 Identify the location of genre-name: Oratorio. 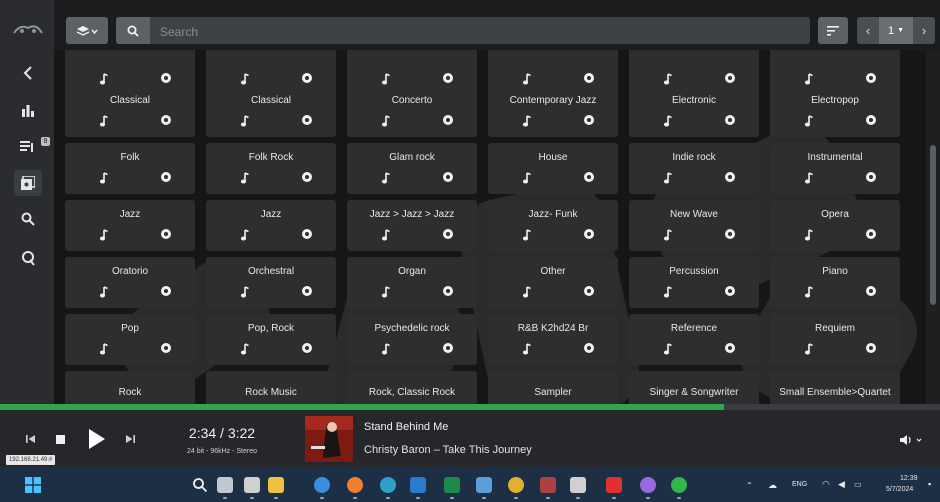
(130, 271).